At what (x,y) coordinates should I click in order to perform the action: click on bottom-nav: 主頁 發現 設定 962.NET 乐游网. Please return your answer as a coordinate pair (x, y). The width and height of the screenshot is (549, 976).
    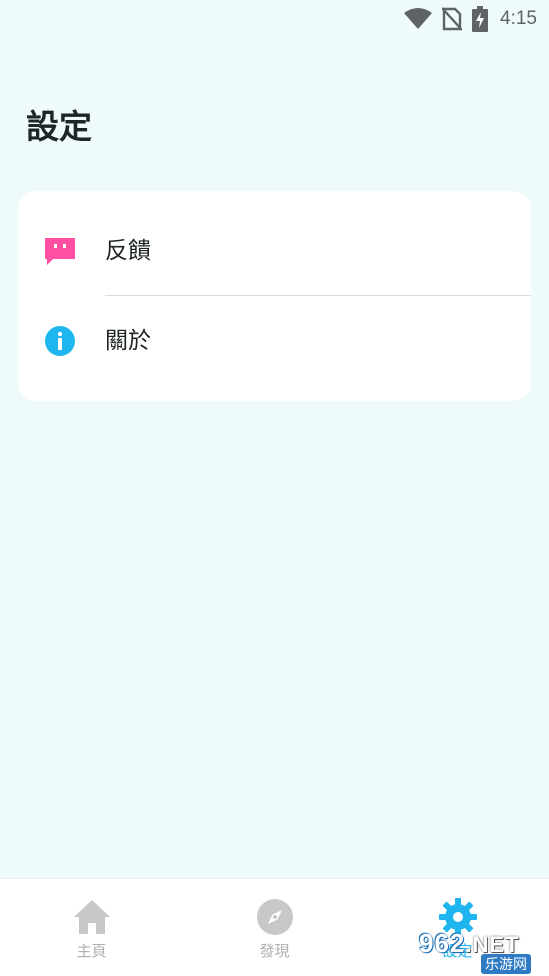
    Looking at the image, I should click on (274, 927).